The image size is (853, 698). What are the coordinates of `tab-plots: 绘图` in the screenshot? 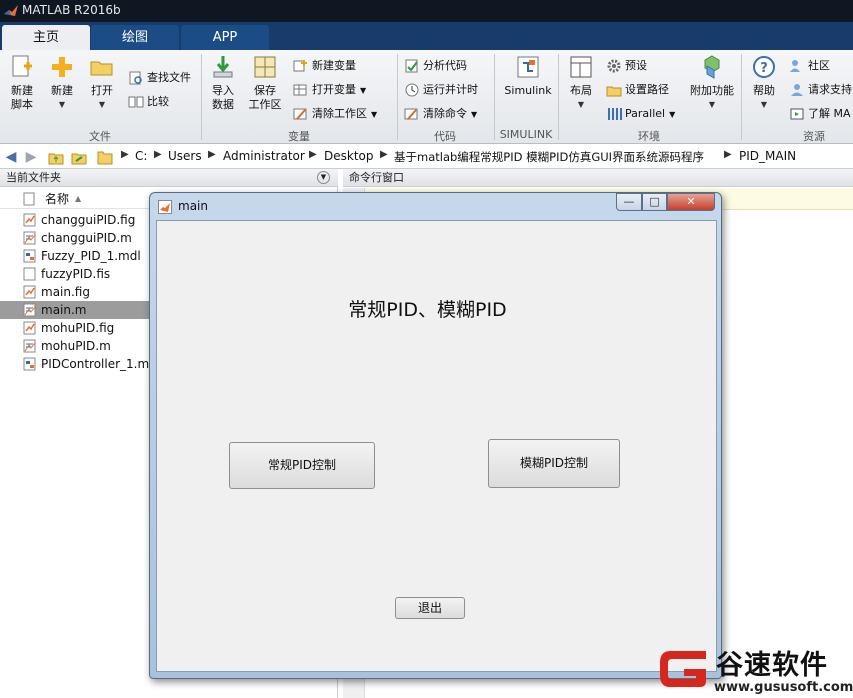 It's located at (135, 37).